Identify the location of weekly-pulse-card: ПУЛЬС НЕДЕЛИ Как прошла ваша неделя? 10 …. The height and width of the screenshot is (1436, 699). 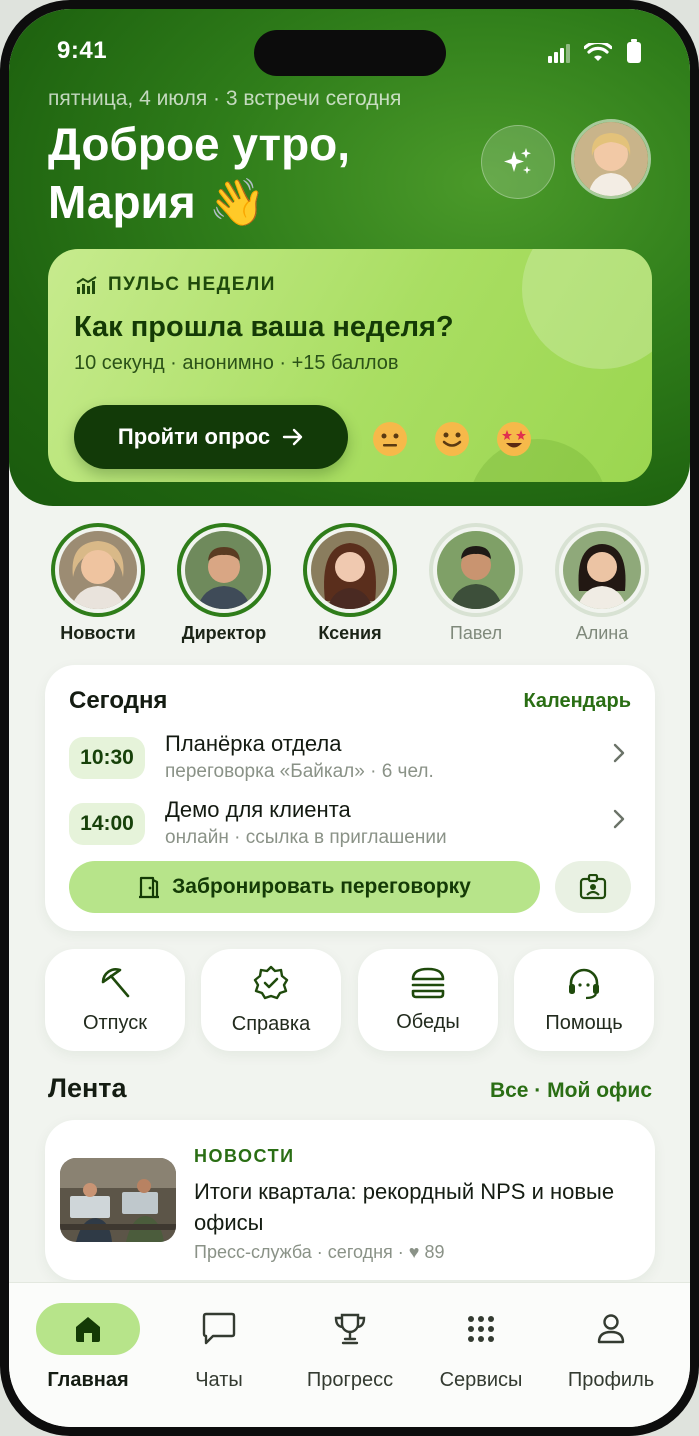
(350, 365).